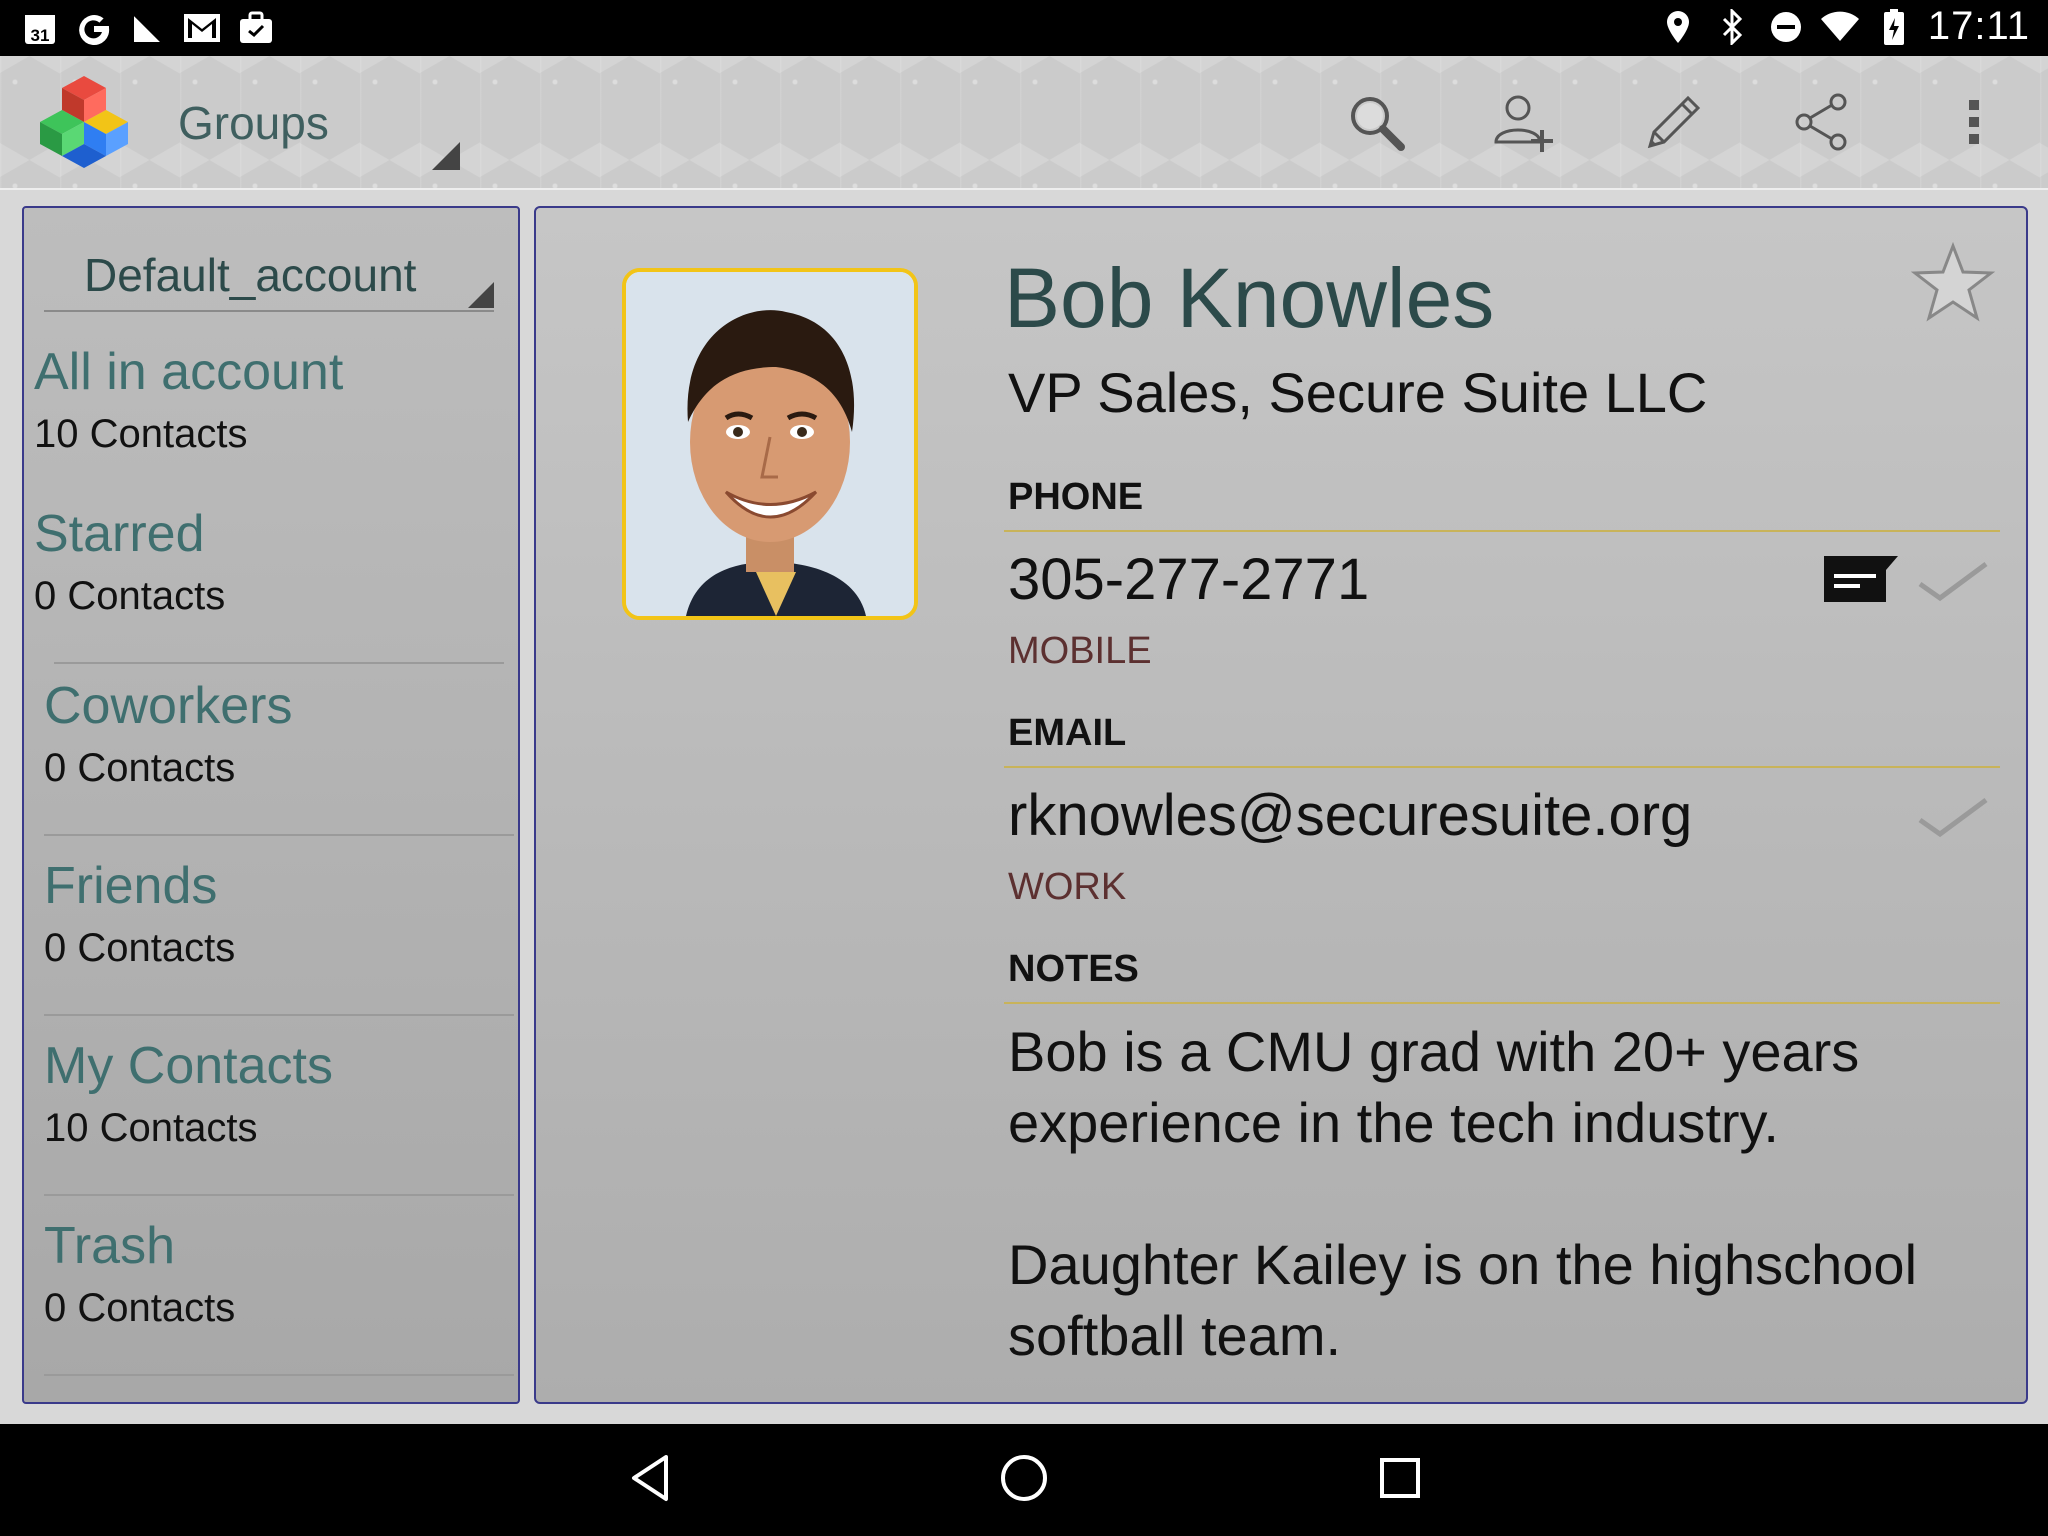 The image size is (2048, 1536). I want to click on back-button, so click(650, 1480).